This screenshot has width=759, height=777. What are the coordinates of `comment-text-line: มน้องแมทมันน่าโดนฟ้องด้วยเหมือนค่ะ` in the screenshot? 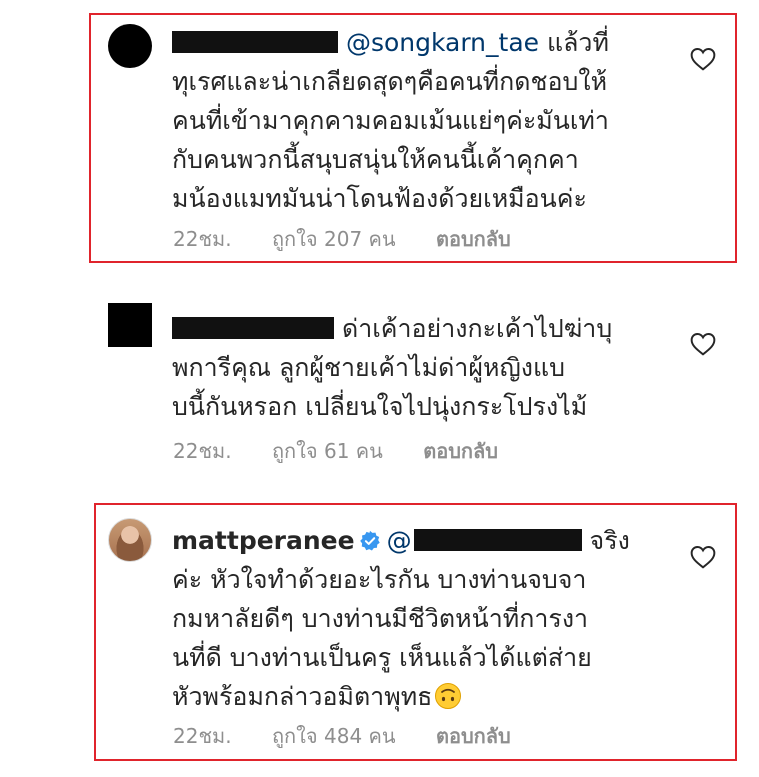 It's located at (379, 198).